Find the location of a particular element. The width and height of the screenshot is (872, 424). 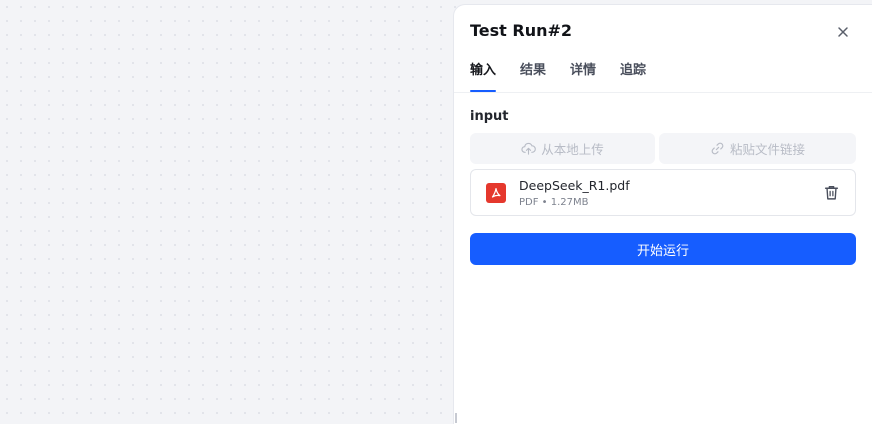

panel-title: Test Run#2 is located at coordinates (521, 30).